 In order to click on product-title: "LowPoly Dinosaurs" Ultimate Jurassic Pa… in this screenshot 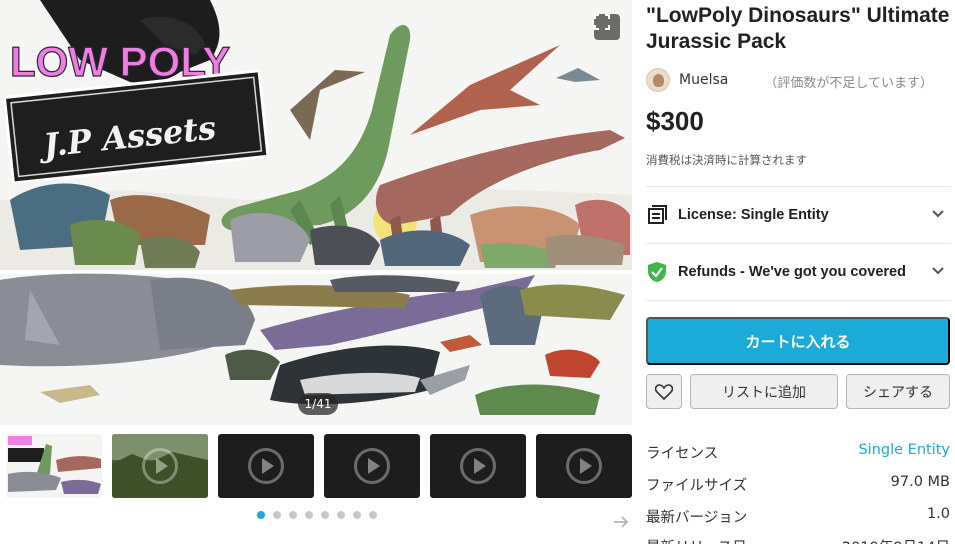, I will do `click(798, 28)`.